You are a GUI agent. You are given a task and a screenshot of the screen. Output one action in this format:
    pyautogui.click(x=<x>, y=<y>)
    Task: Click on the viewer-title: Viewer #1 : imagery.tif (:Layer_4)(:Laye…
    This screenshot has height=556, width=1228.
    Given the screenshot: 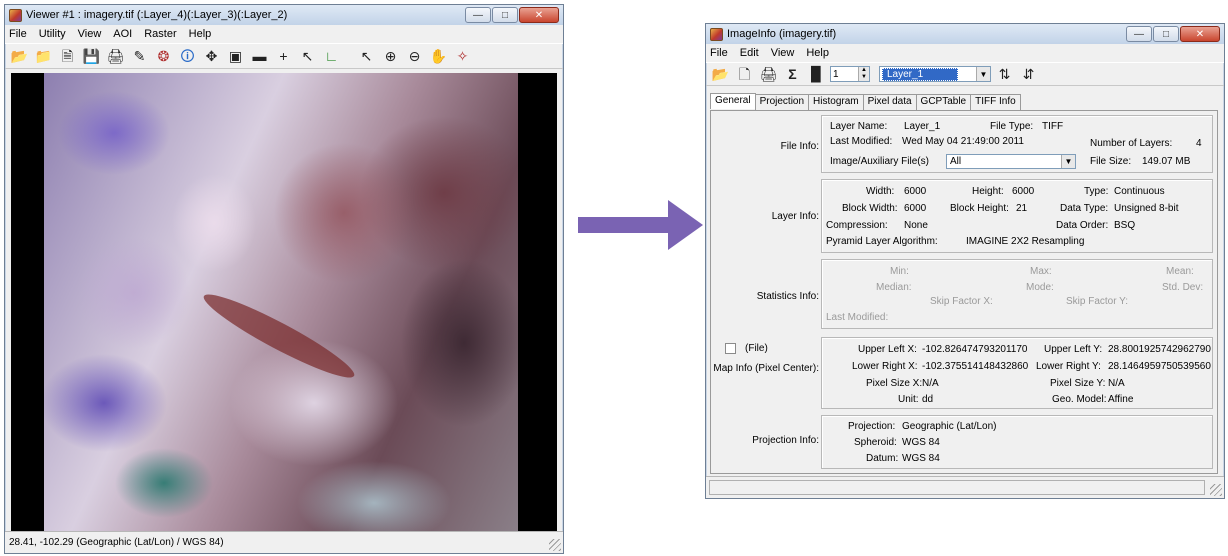 What is the action you would take?
    pyautogui.click(x=157, y=15)
    